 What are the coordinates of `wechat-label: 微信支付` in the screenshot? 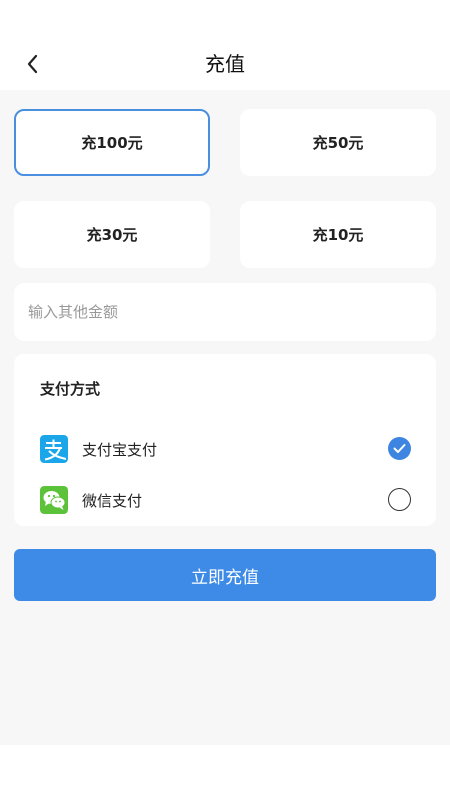 It's located at (112, 501).